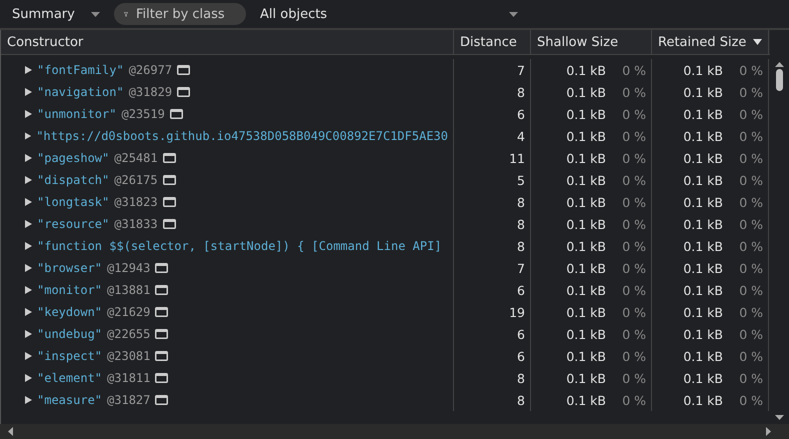  Describe the element at coordinates (73, 158) in the screenshot. I see `constructor-name: "pageshow"` at that location.